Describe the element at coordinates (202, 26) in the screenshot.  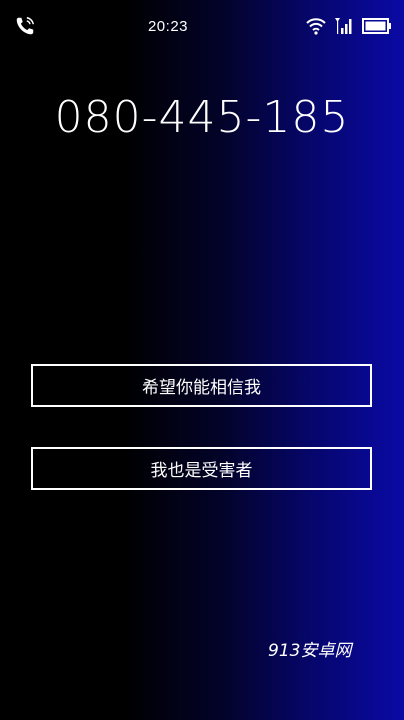
I see `status-bar: 20:23` at that location.